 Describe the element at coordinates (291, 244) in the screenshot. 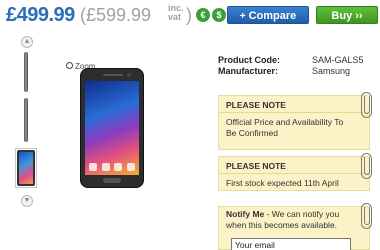

I see `email-field` at that location.